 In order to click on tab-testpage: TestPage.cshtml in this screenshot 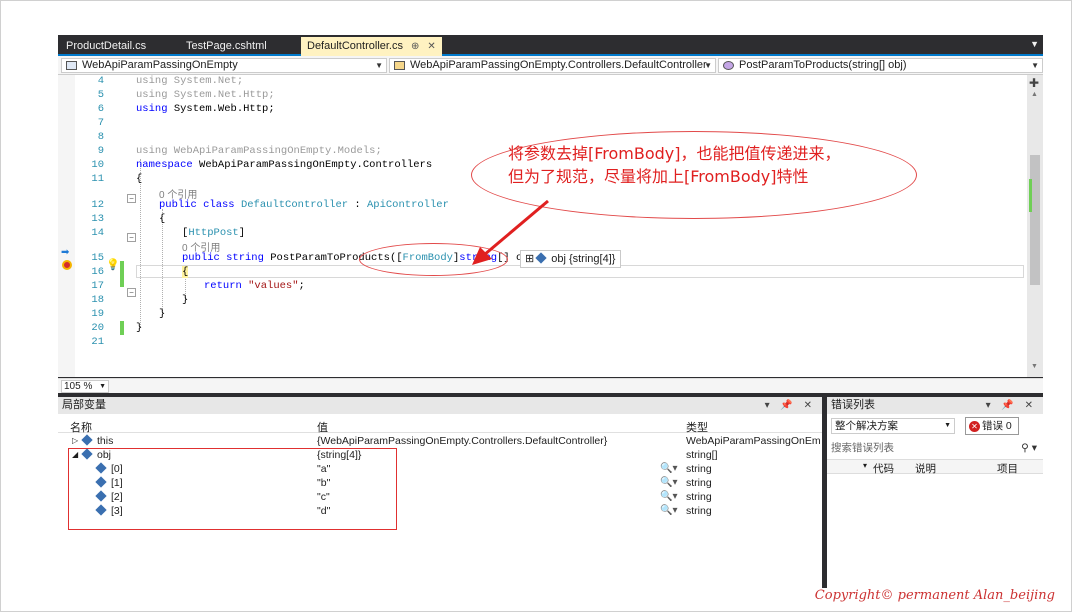, I will do `click(226, 46)`.